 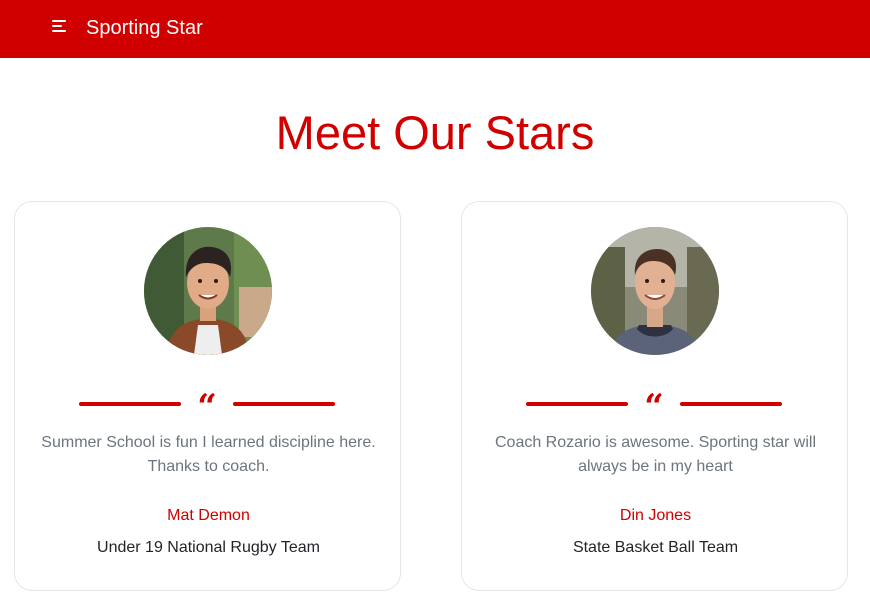 What do you see at coordinates (144, 28) in the screenshot?
I see `brand-link: Sporting Star` at bounding box center [144, 28].